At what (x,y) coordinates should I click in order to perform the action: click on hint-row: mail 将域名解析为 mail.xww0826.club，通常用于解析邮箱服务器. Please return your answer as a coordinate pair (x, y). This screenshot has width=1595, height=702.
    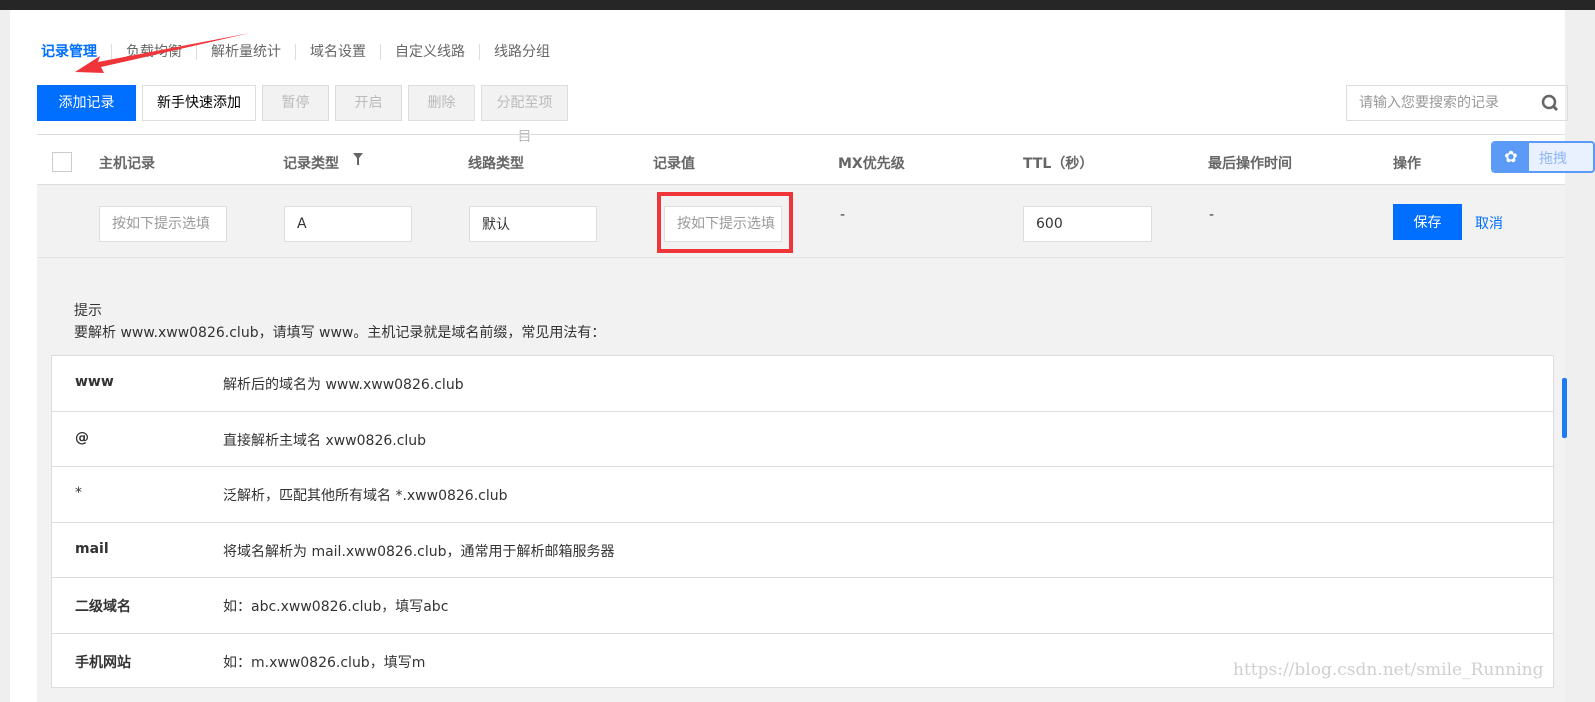
    Looking at the image, I should click on (802, 550).